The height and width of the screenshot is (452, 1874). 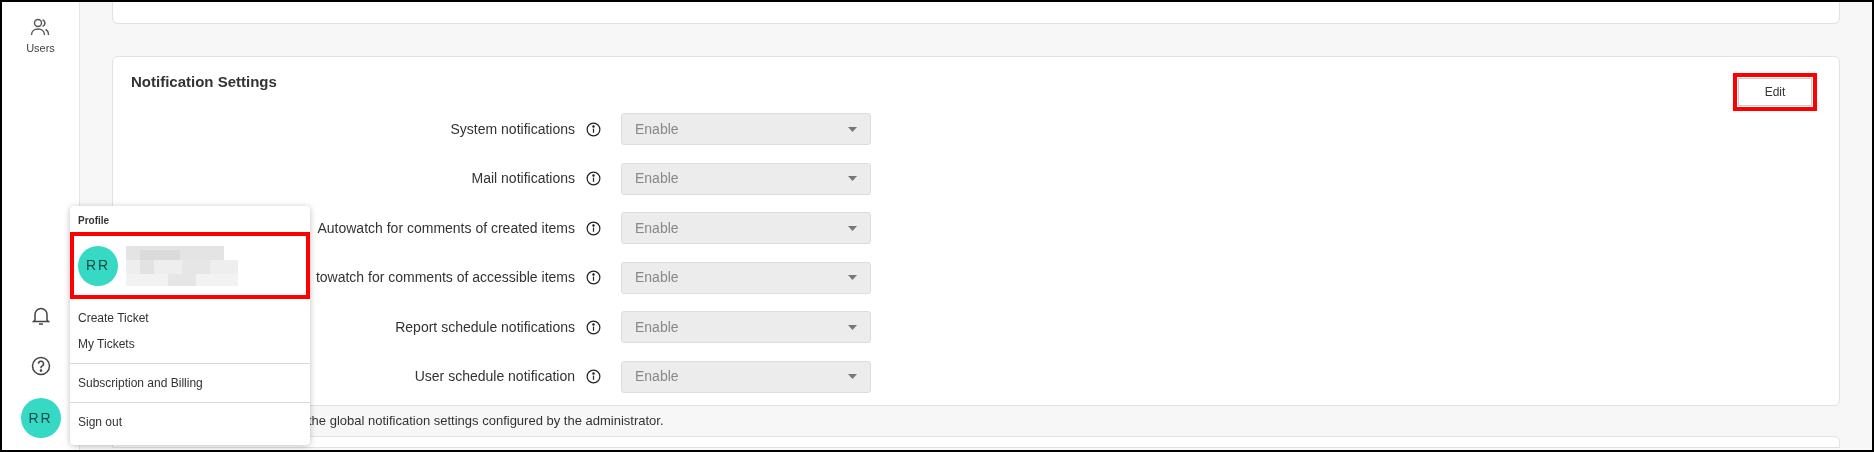 I want to click on setting-label: towatch for comments of accessible items, so click(x=445, y=277).